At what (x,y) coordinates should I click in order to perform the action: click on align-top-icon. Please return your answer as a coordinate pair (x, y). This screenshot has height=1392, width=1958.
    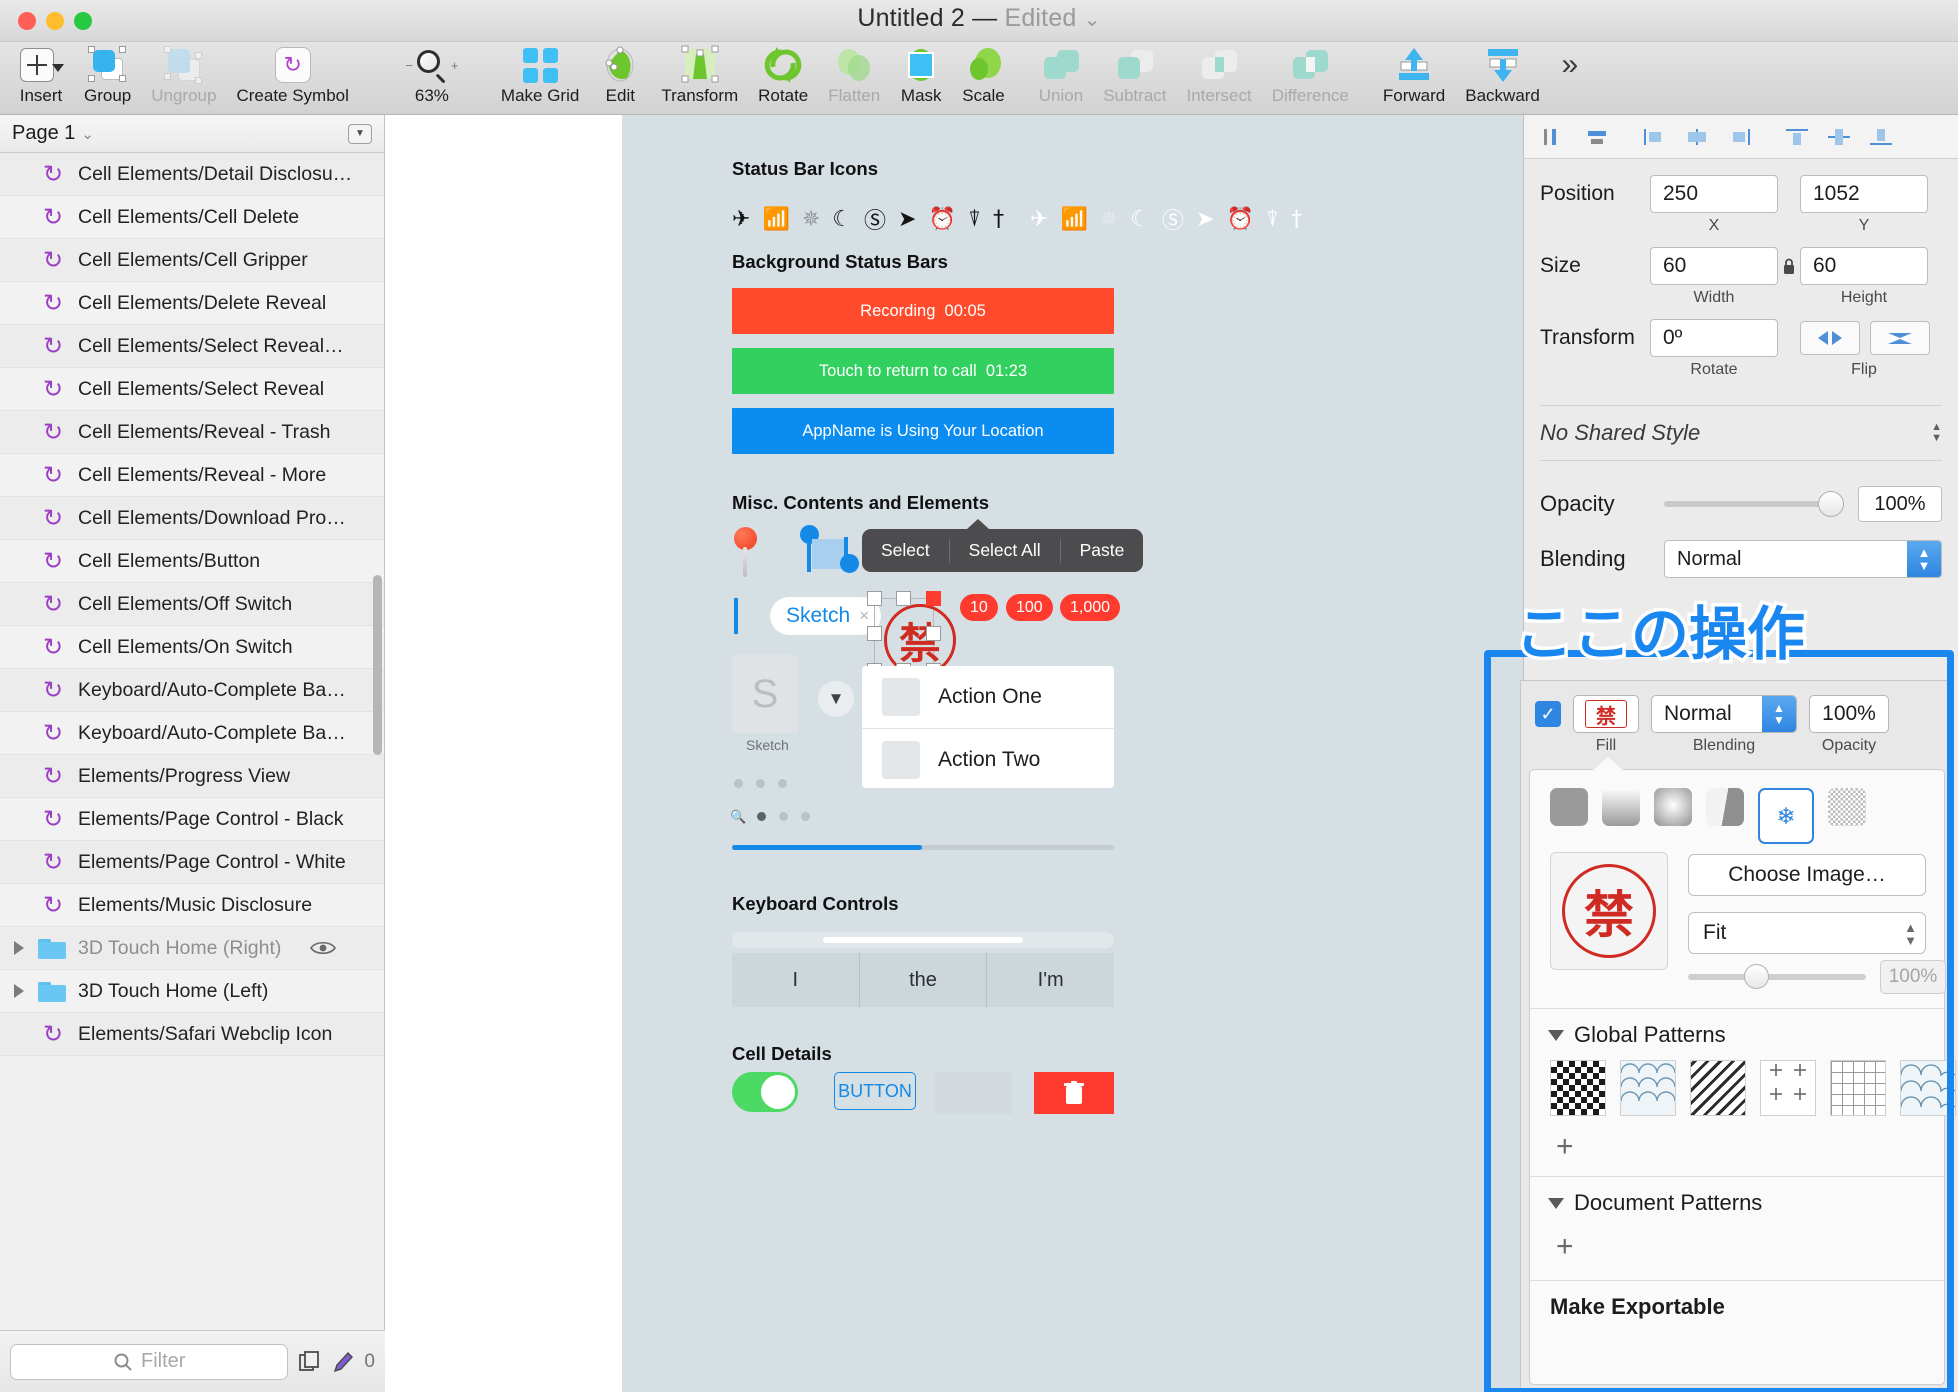
    Looking at the image, I should click on (1797, 137).